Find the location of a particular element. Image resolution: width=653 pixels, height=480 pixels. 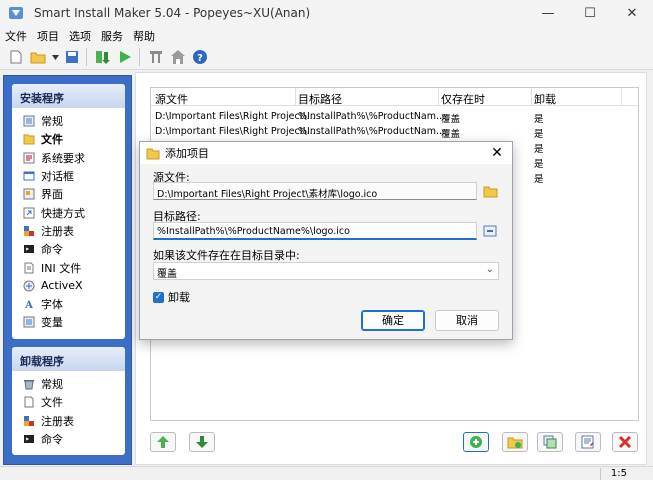

duplicate-button is located at coordinates (550, 442).